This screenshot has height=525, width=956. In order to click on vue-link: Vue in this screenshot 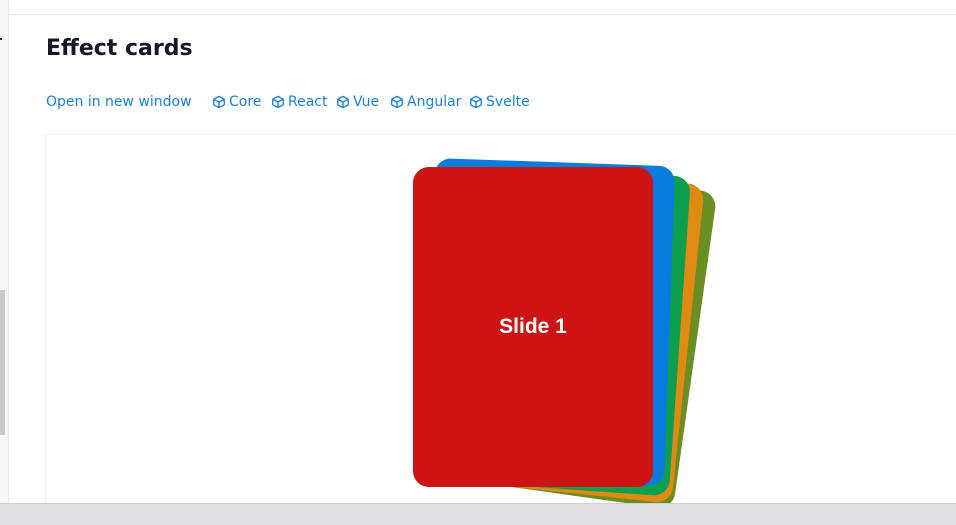, I will do `click(357, 102)`.